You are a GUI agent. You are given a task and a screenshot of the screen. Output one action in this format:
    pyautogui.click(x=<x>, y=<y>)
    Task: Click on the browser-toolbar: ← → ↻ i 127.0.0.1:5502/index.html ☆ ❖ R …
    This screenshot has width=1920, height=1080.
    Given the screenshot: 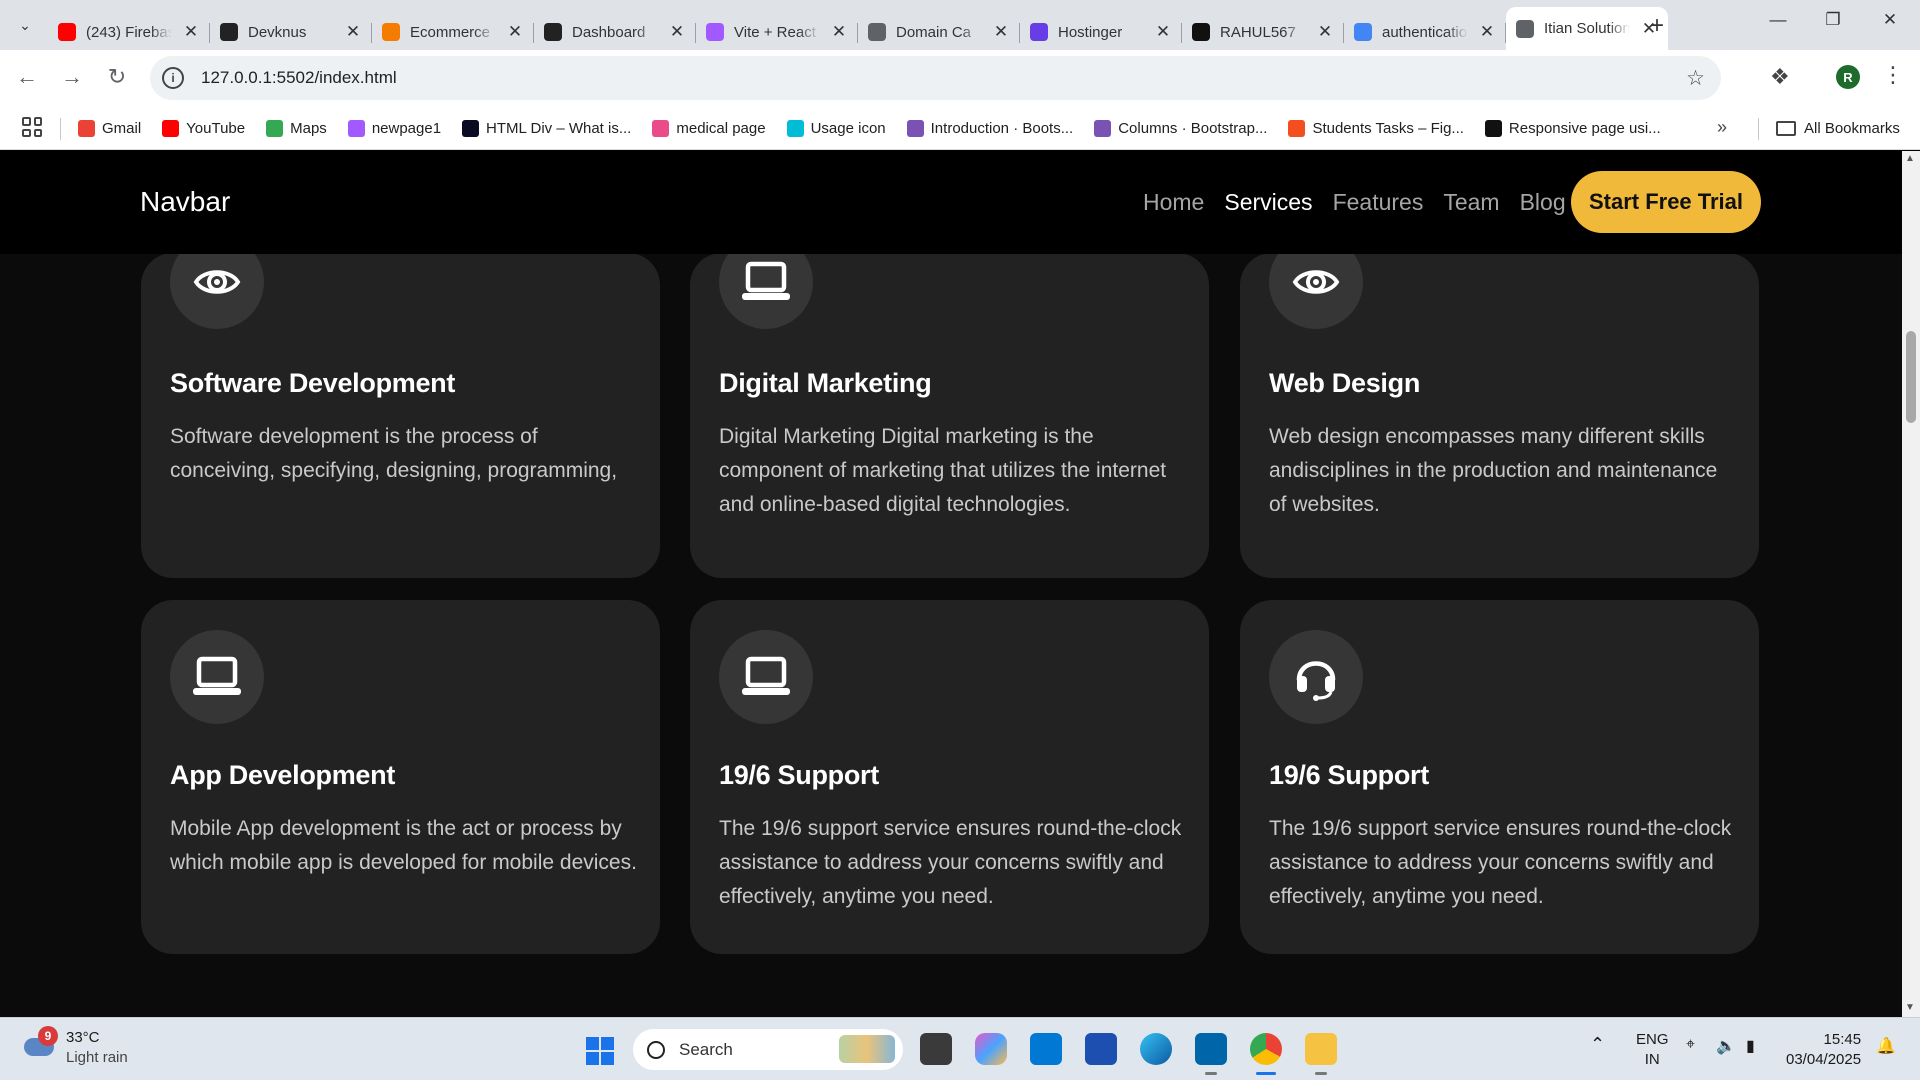 What is the action you would take?
    pyautogui.click(x=960, y=78)
    